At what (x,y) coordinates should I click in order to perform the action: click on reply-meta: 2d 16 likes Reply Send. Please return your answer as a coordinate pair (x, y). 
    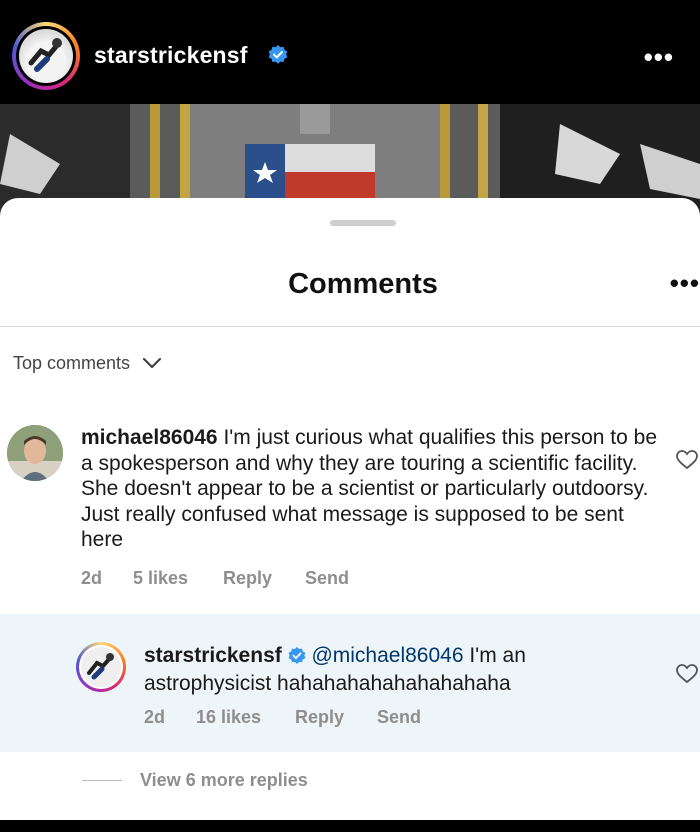
    Looking at the image, I should click on (282, 717).